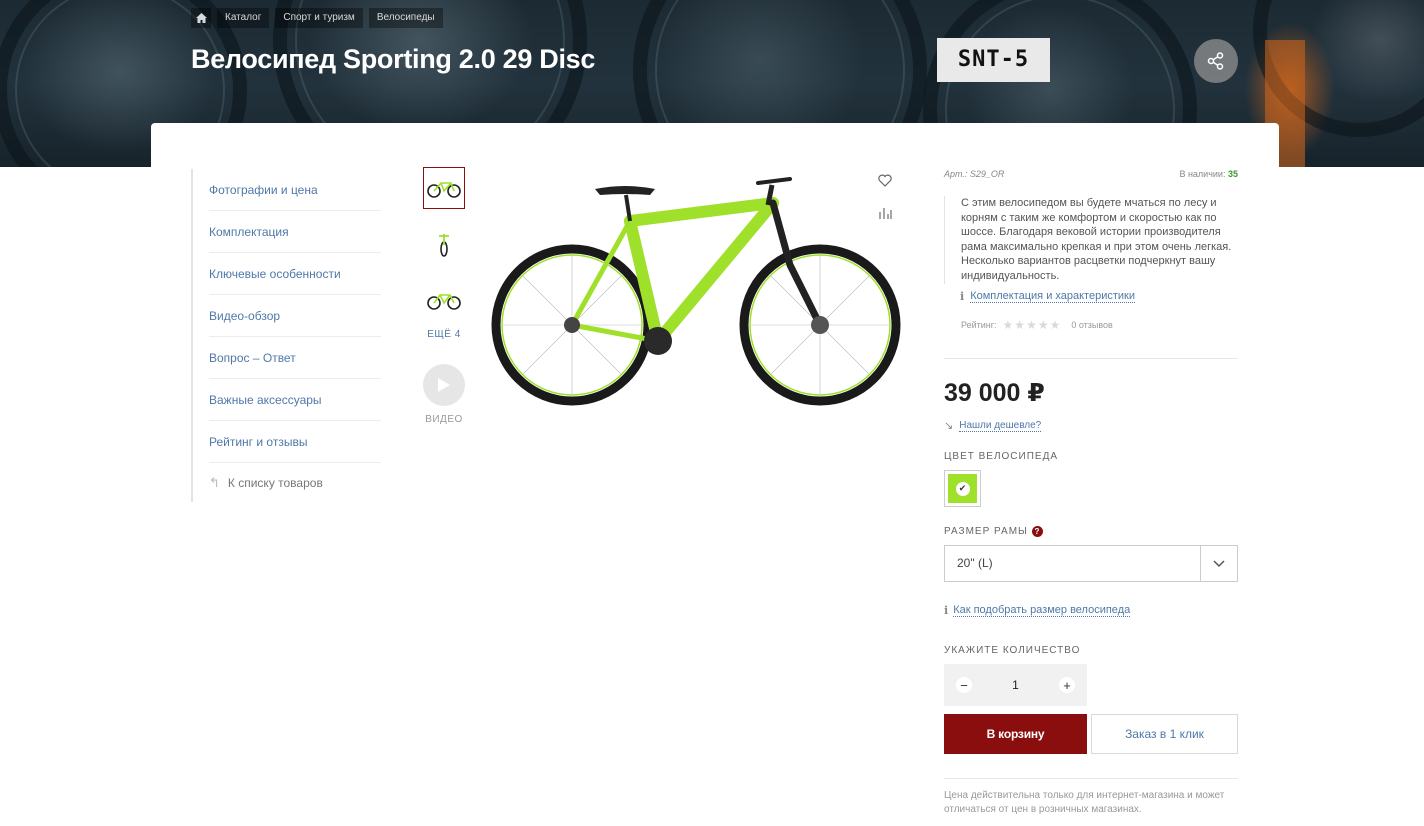 This screenshot has width=1424, height=826. I want to click on article-number: Арт.: S29_OR, so click(974, 174).